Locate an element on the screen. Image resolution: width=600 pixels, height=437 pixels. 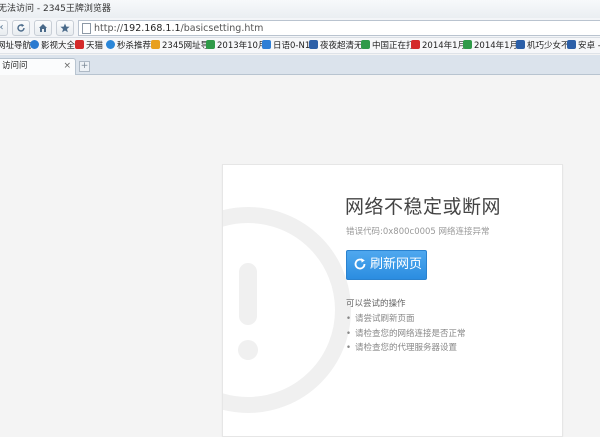
list-item: • 请检查您的代理服务器设置 is located at coordinates (402, 348).